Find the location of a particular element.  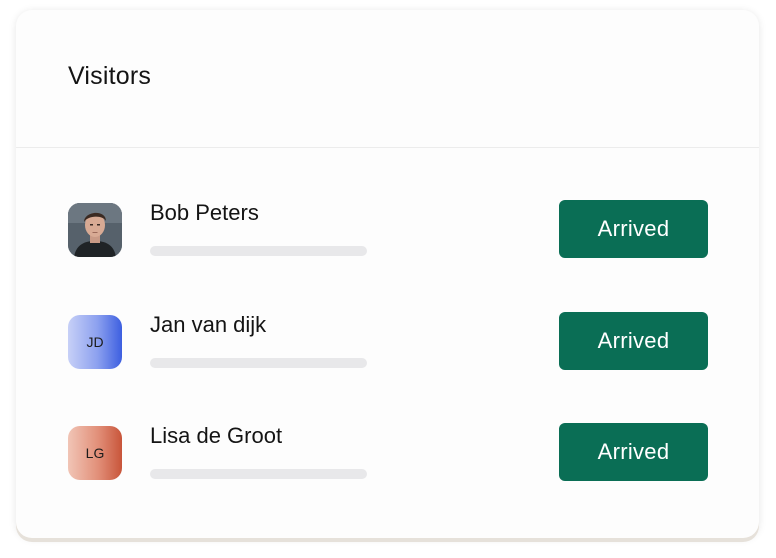

visitor-row: JD Jan van dijk Arrived is located at coordinates (387, 352).